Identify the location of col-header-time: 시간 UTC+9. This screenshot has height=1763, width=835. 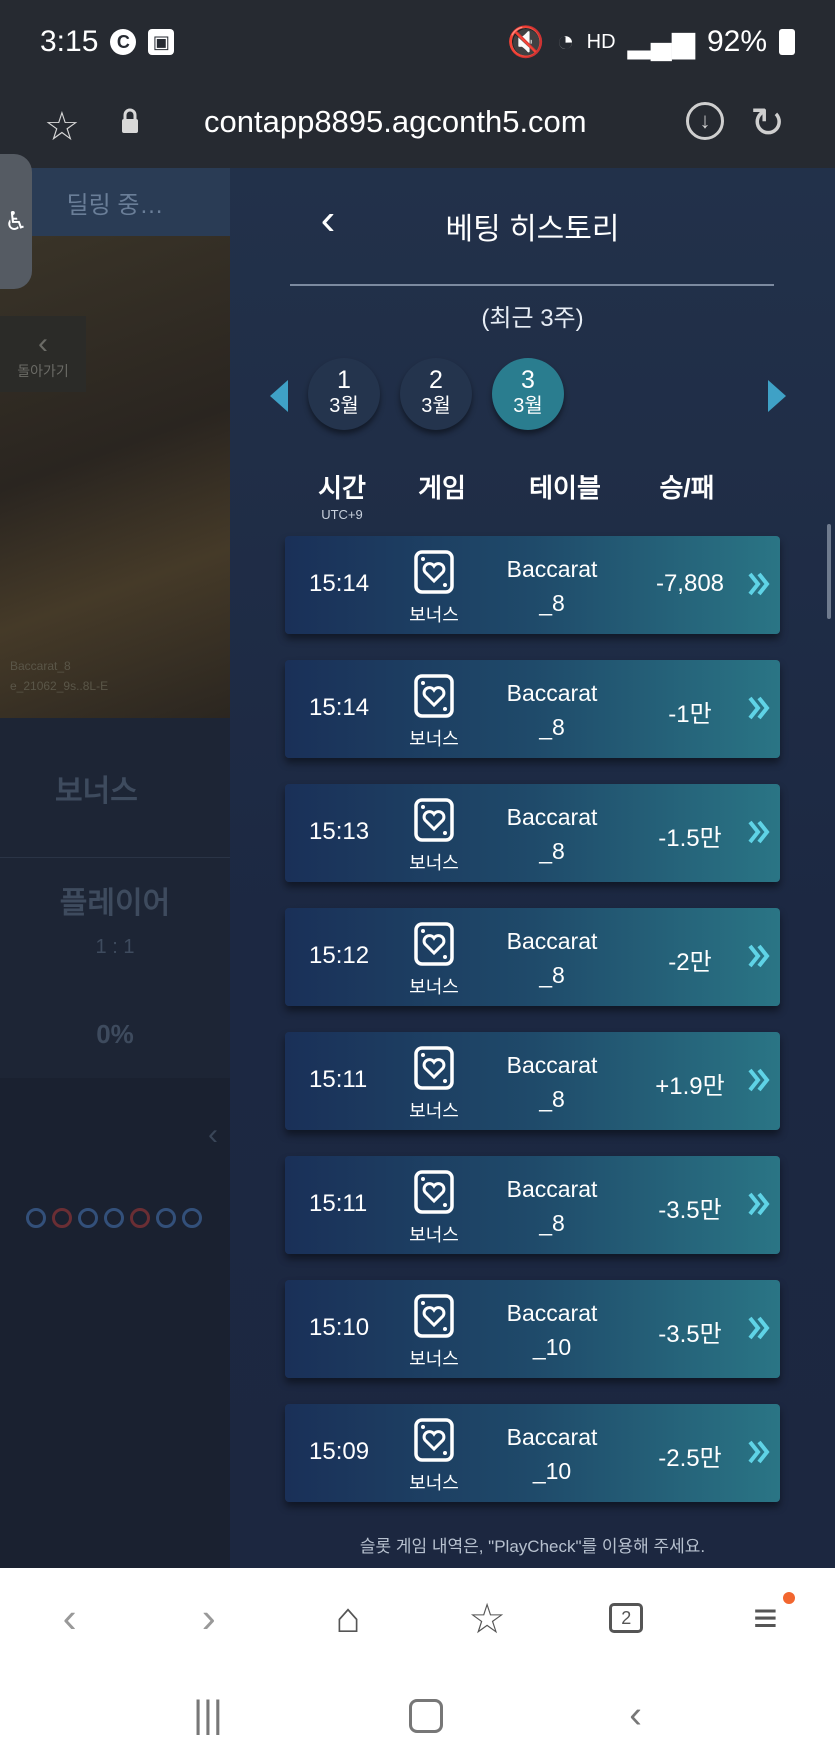
(342, 497).